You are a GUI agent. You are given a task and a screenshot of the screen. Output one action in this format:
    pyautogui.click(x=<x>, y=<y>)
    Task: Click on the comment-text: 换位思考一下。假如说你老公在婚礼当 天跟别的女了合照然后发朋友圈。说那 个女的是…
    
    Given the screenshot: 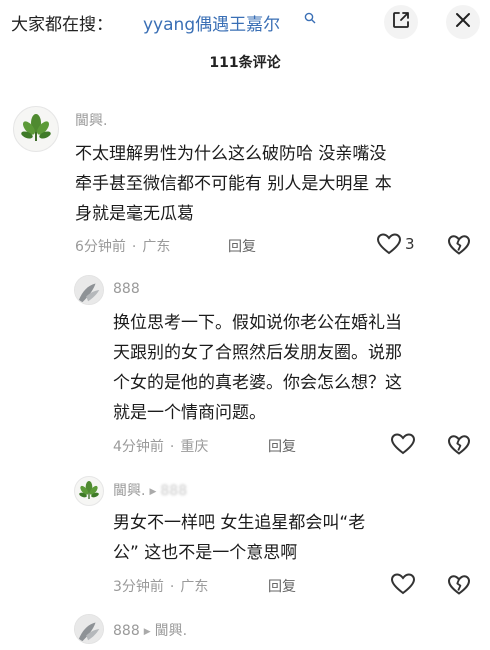 What is the action you would take?
    pyautogui.click(x=298, y=368)
    